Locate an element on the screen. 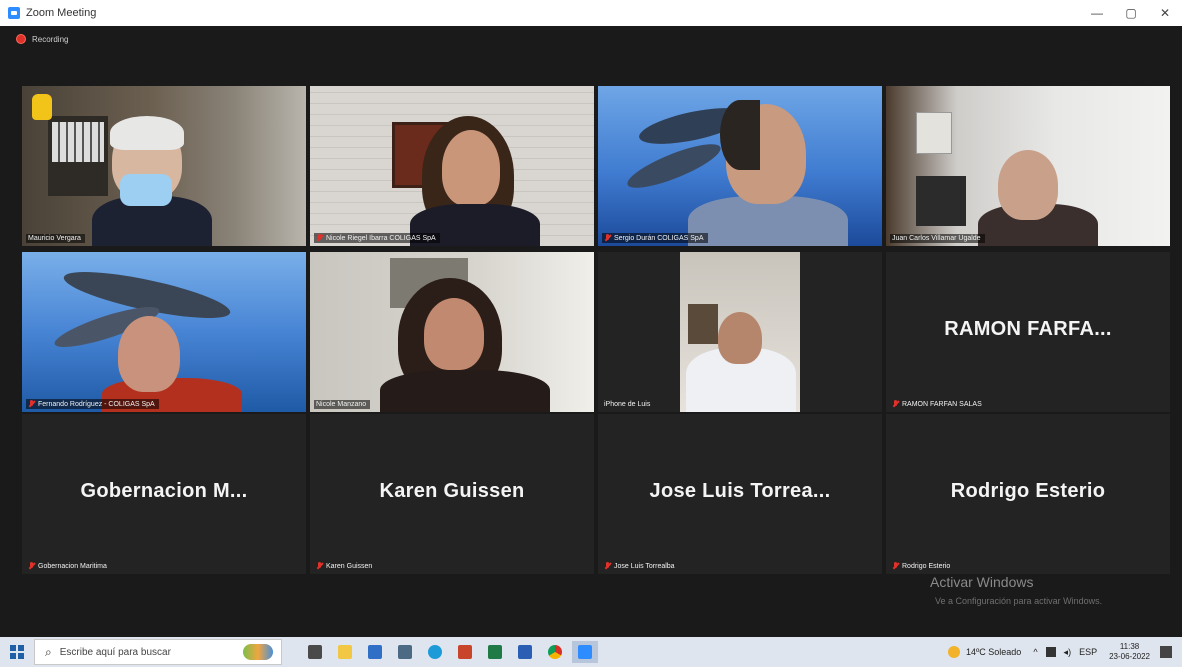 Image resolution: width=1182 pixels, height=667 pixels. store-icon is located at coordinates (405, 652).